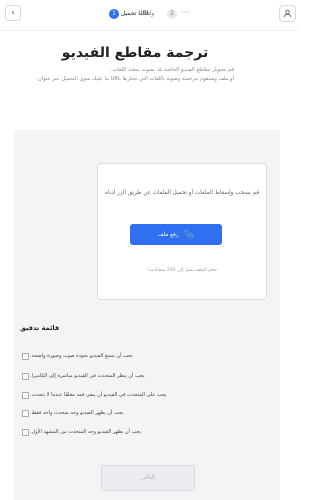 The height and width of the screenshot is (500, 320). Describe the element at coordinates (77, 413) in the screenshot. I see `checklist-item-label: يجب أن يظهر الفيديو وجه متحدث واحد فقط.` at that location.